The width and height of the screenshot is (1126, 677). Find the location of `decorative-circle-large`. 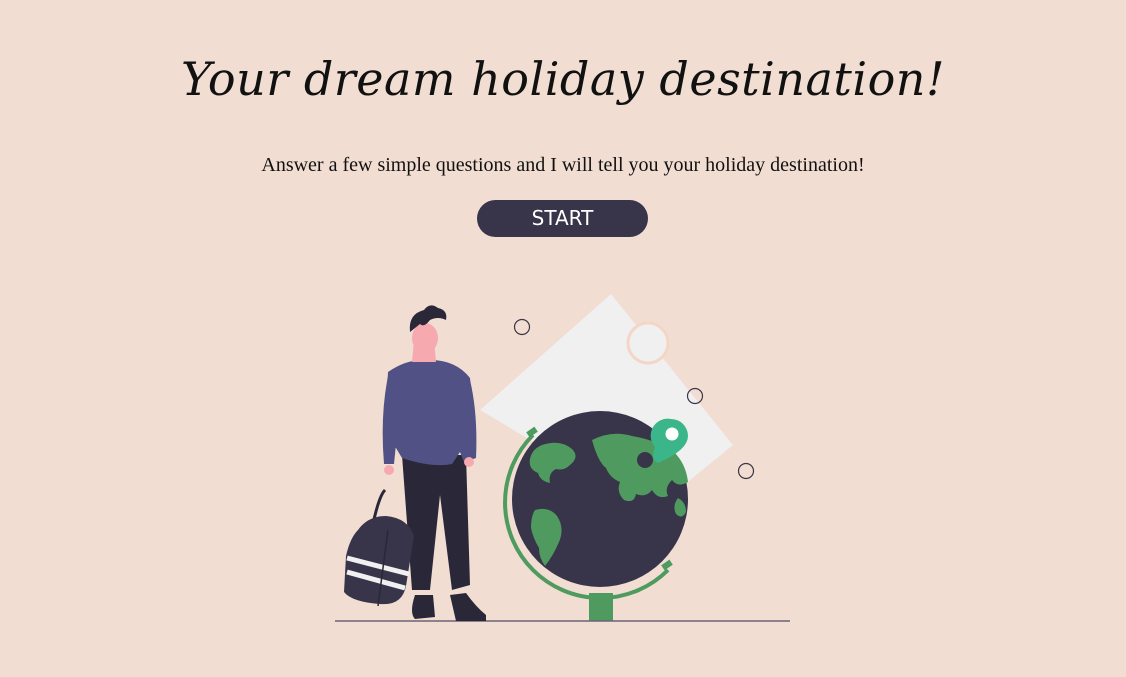

decorative-circle-large is located at coordinates (648, 343).